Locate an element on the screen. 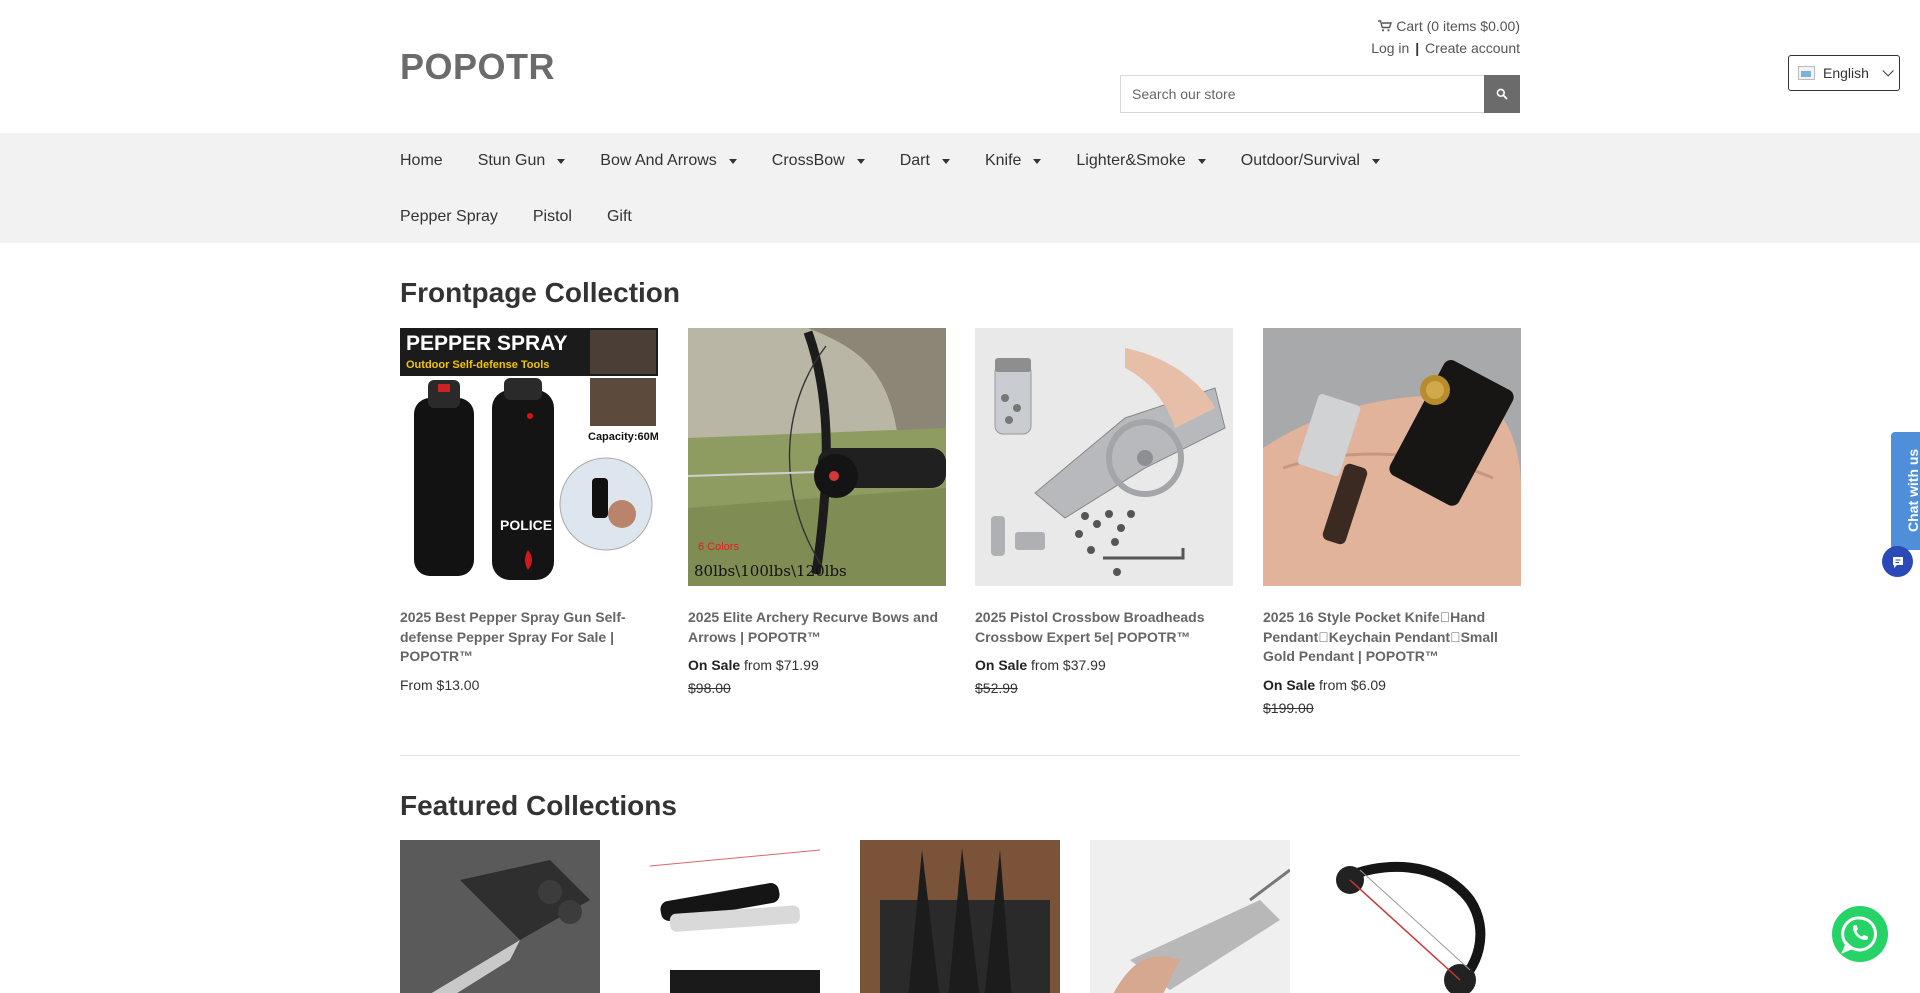  nav-item-knife: Knife is located at coordinates (1013, 161).